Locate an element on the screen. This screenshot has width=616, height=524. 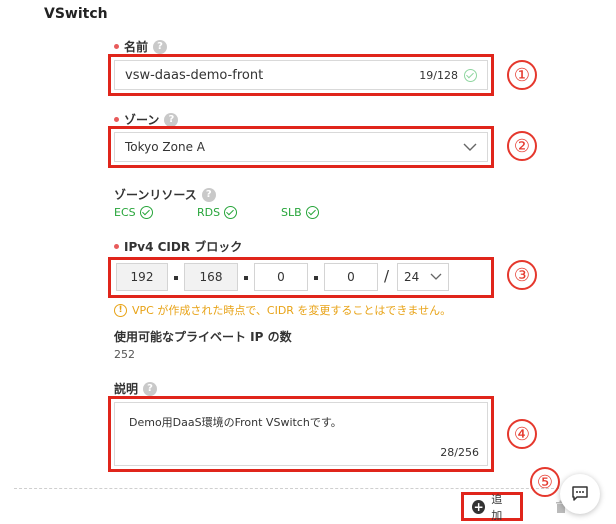
zone-resource-slb: SLB is located at coordinates (300, 212).